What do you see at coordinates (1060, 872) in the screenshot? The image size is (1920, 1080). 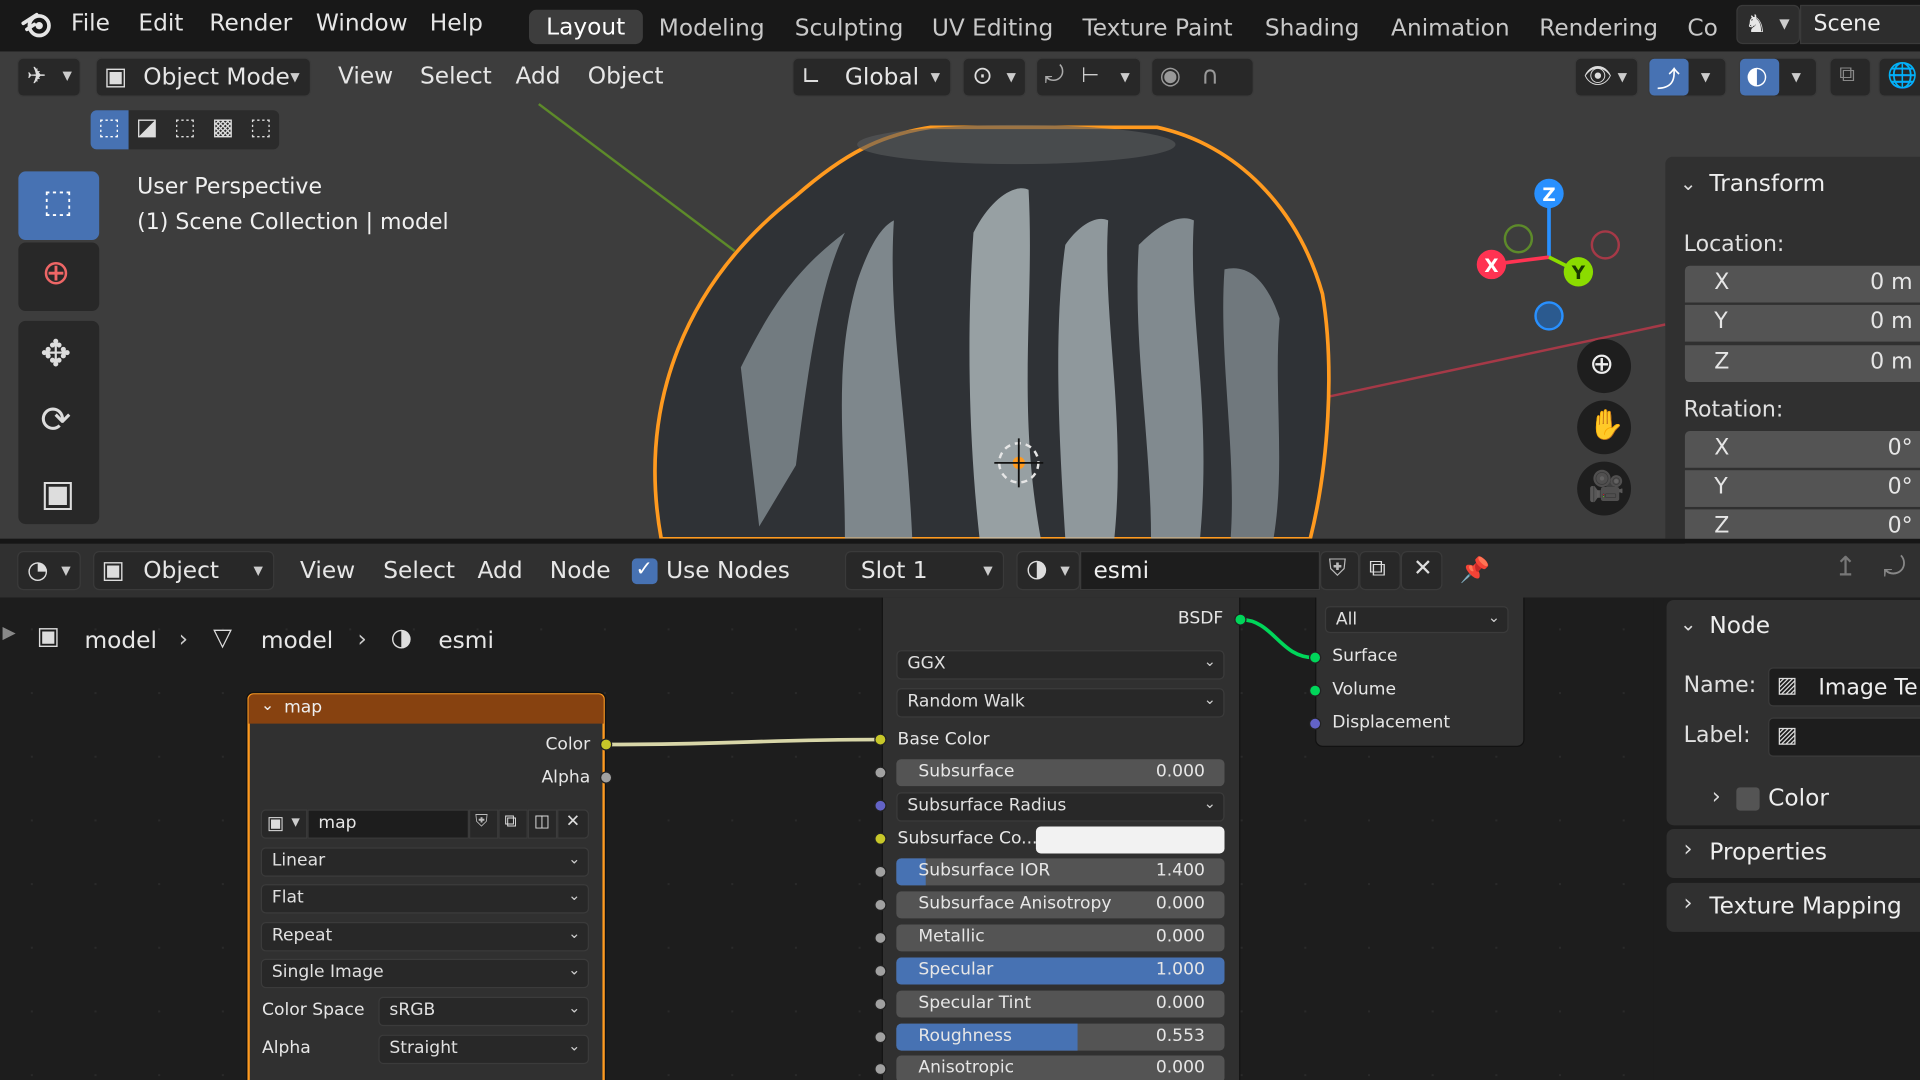 I see `bsdf-field-subsurface-ior: Subsurface IOR 1.400` at bounding box center [1060, 872].